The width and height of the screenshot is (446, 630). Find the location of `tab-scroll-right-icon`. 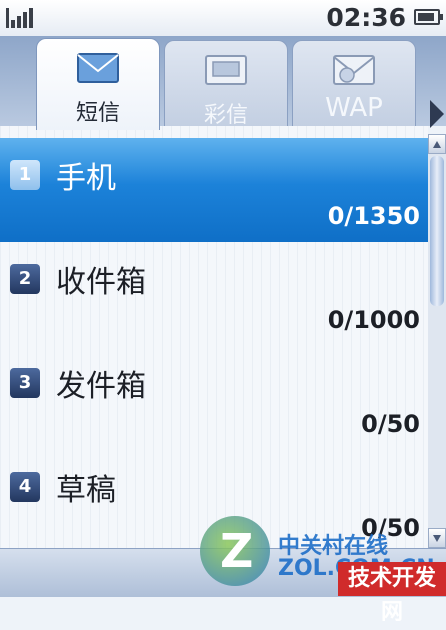

tab-scroll-right-icon is located at coordinates (437, 114).